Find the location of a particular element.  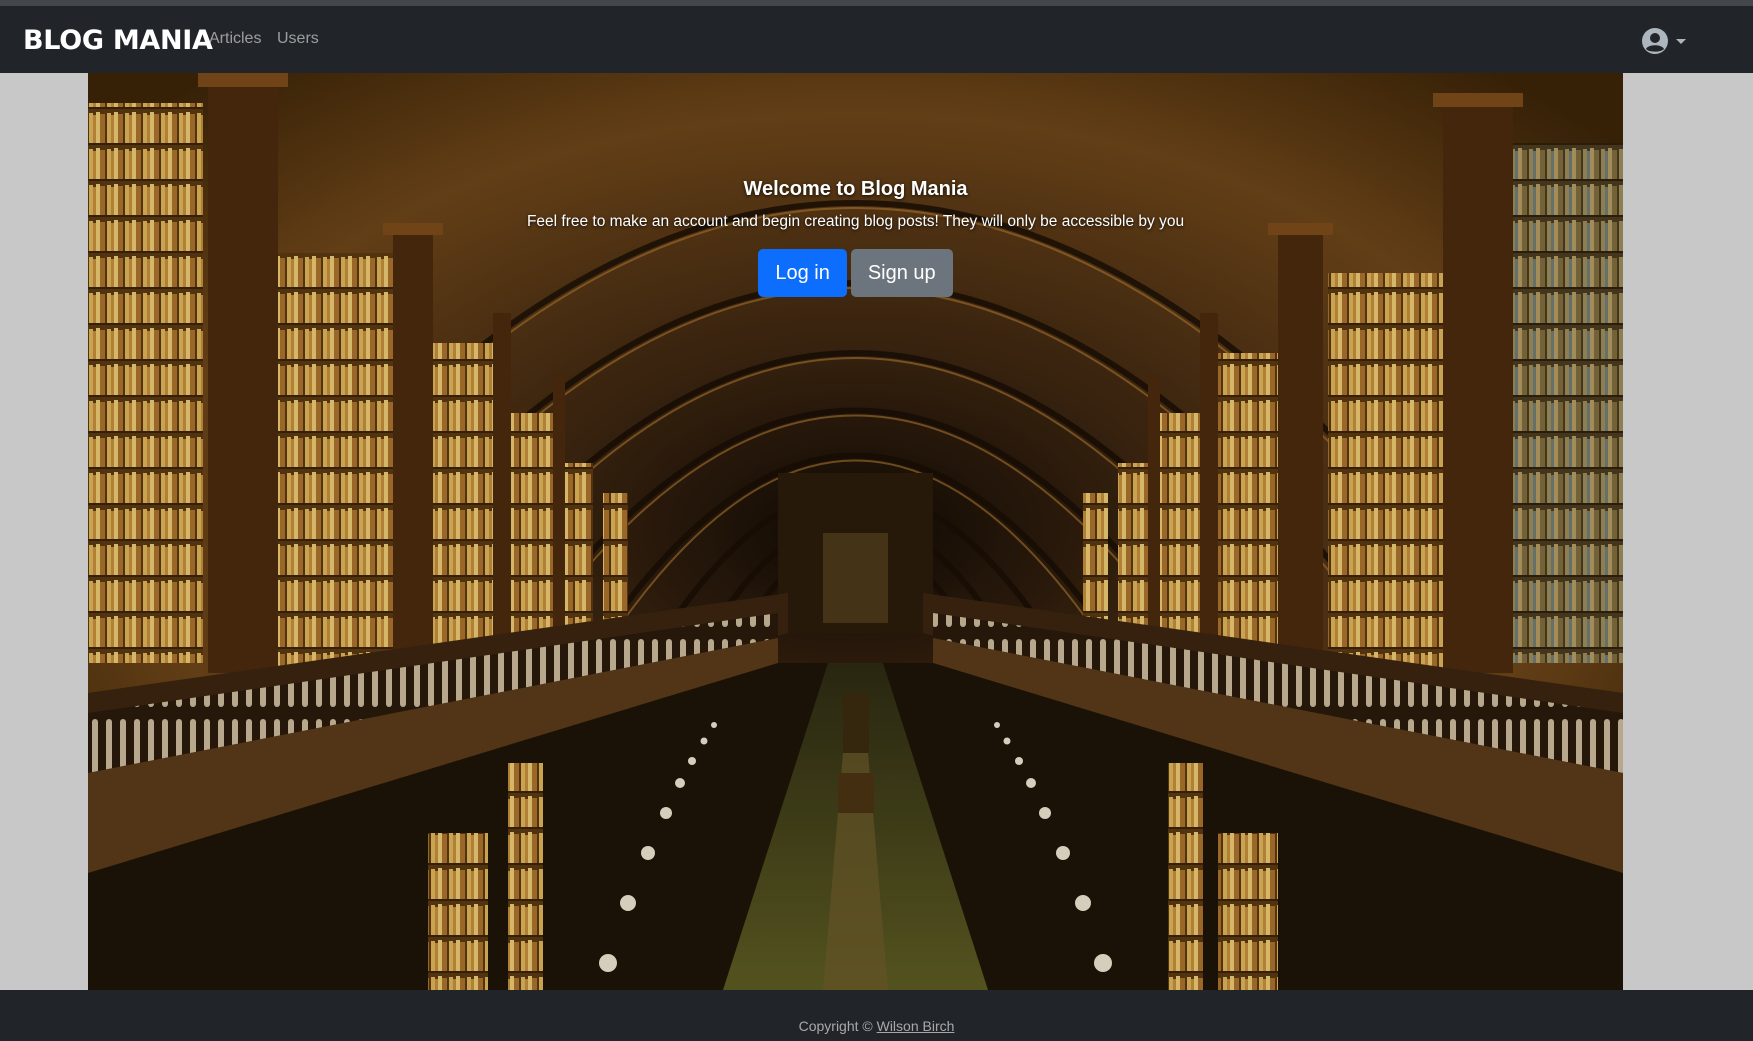

user-menu-dropdown is located at coordinates (1666, 41).